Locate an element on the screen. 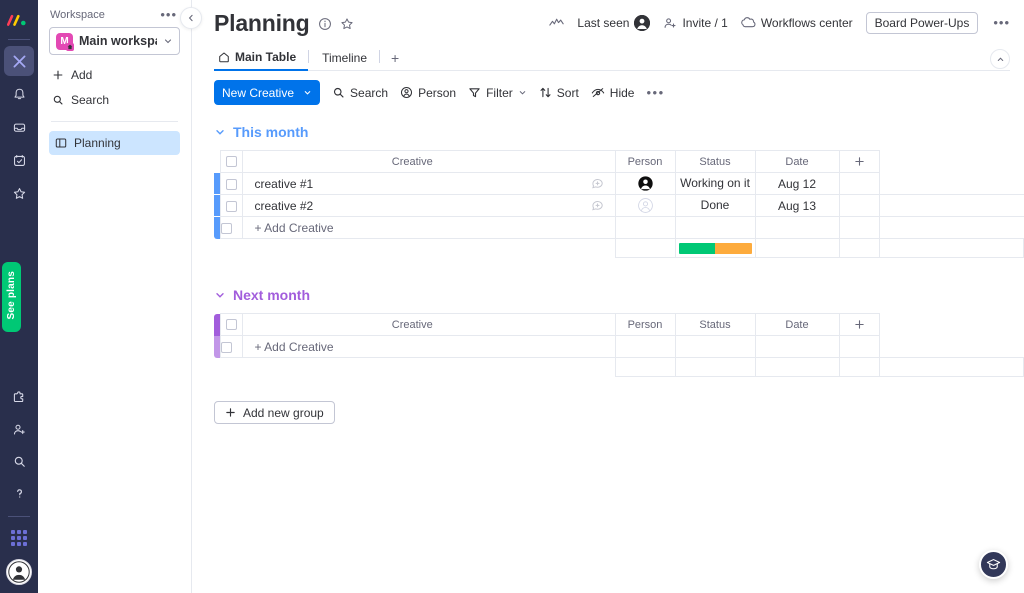  add-button: Add is located at coordinates (114, 75).